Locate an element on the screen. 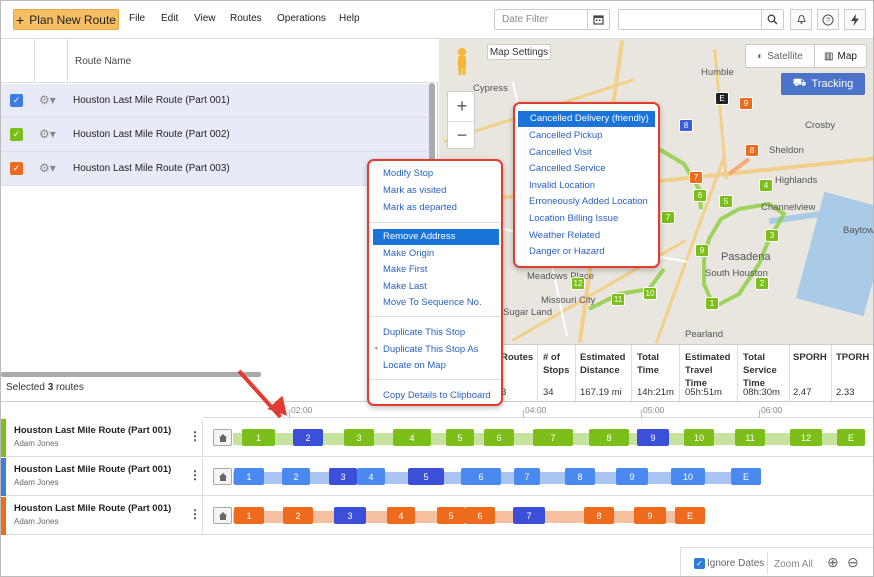 The width and height of the screenshot is (874, 577). map-marker: 3 is located at coordinates (772, 235).